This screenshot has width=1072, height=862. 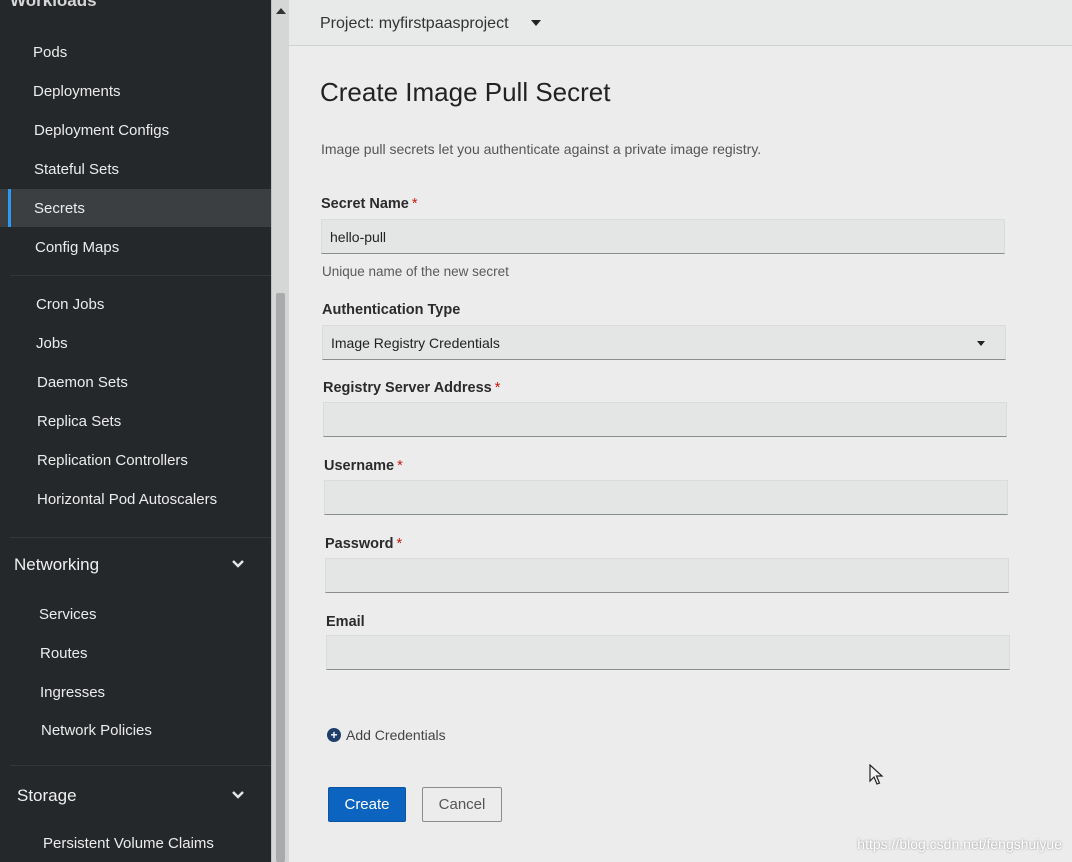 What do you see at coordinates (77, 91) in the screenshot?
I see `sidebar-item-label: Deployments` at bounding box center [77, 91].